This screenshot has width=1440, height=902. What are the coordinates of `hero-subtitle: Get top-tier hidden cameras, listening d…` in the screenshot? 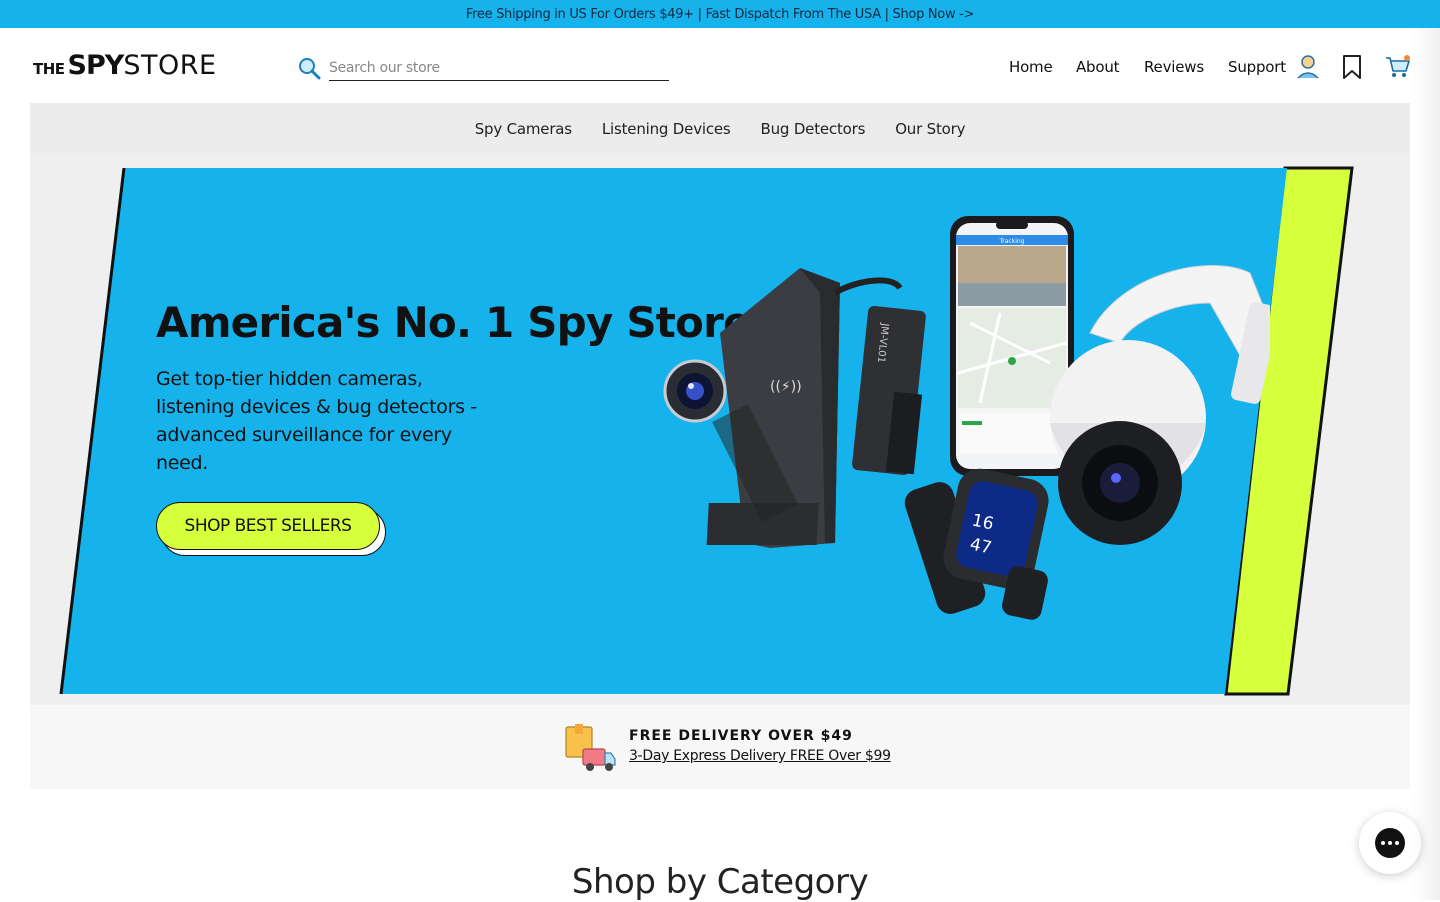 It's located at (316, 421).